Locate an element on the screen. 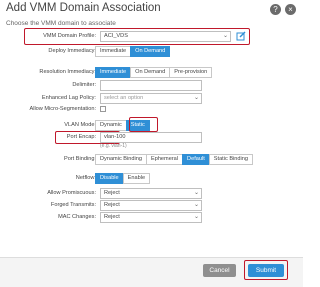 The height and width of the screenshot is (287, 320). close-icon: × is located at coordinates (290, 9).